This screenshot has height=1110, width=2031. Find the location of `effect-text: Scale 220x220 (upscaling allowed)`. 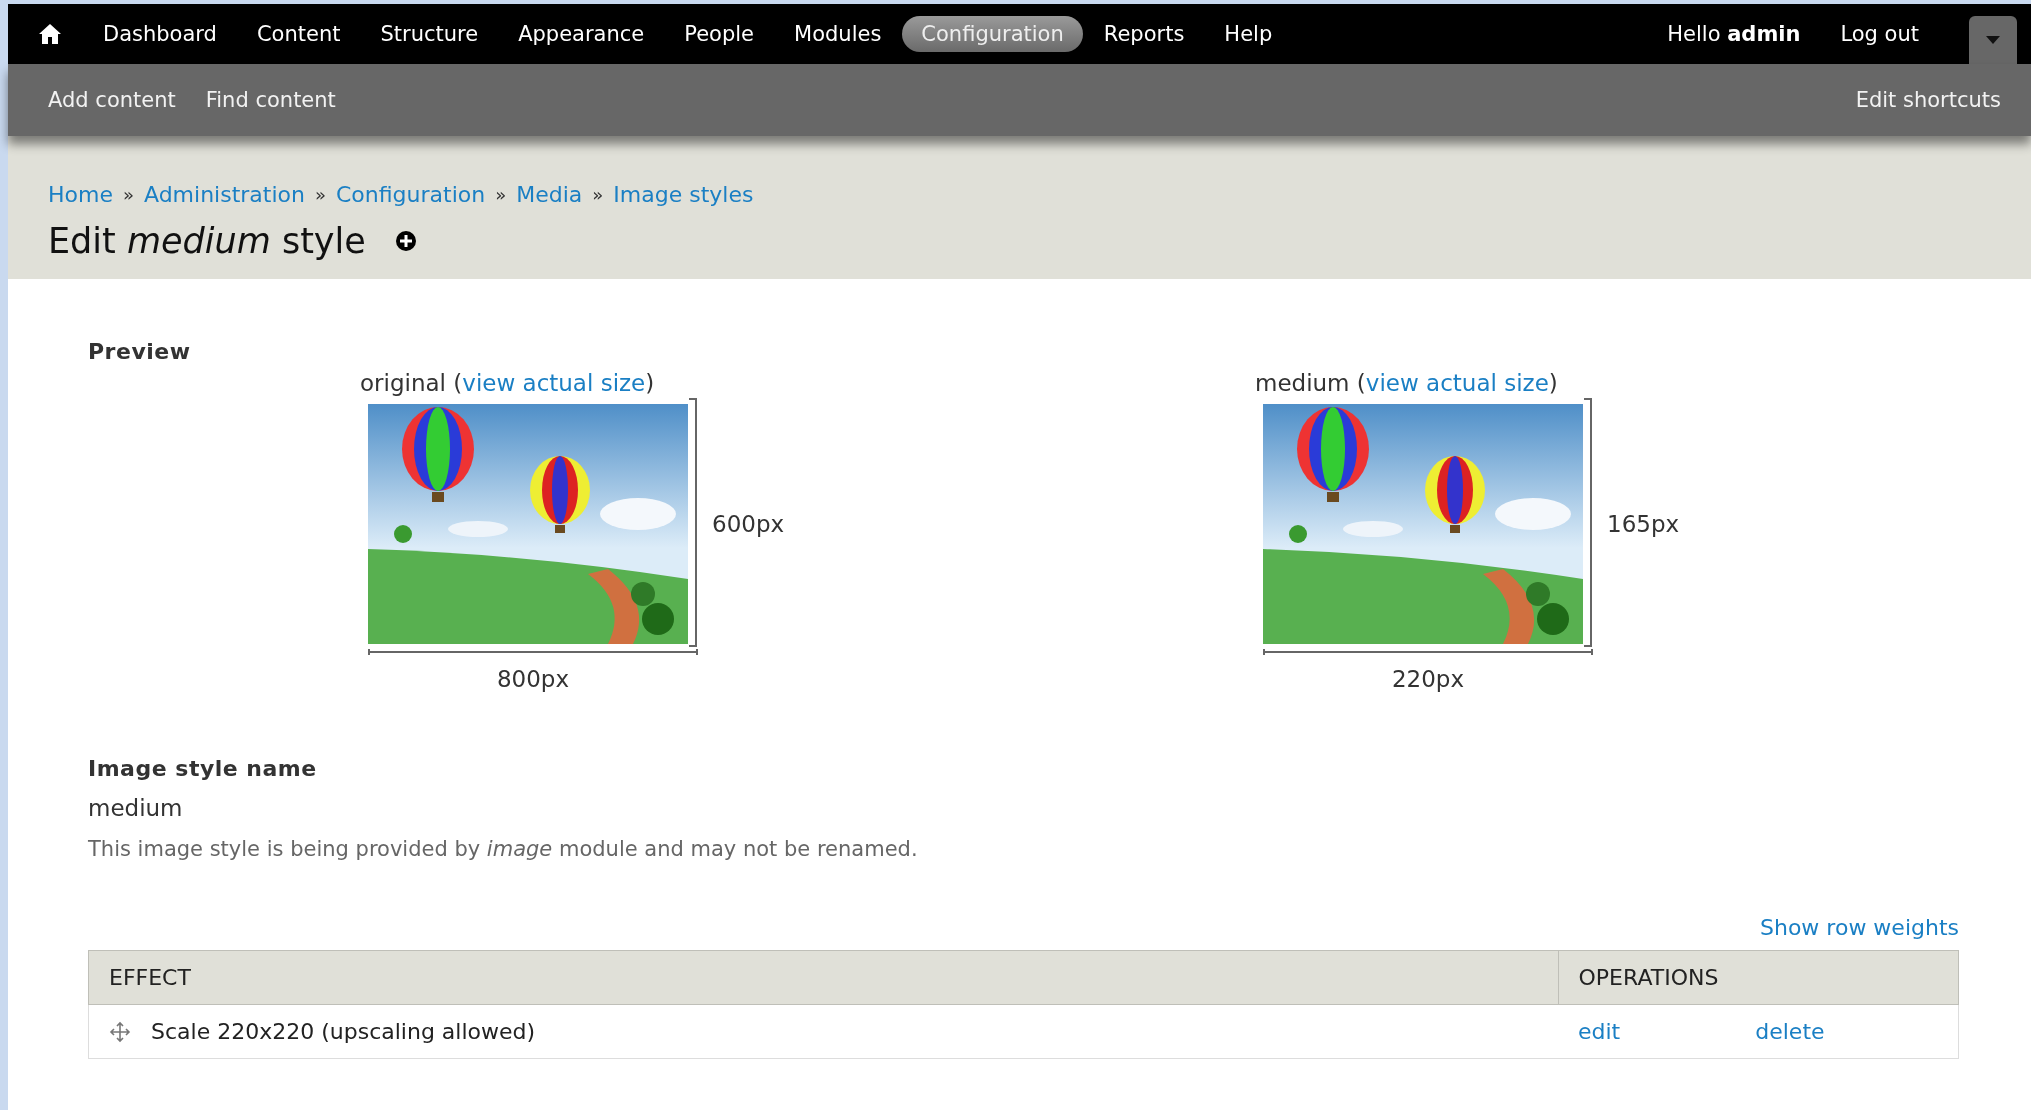

effect-text: Scale 220x220 (upscaling allowed) is located at coordinates (343, 1031).